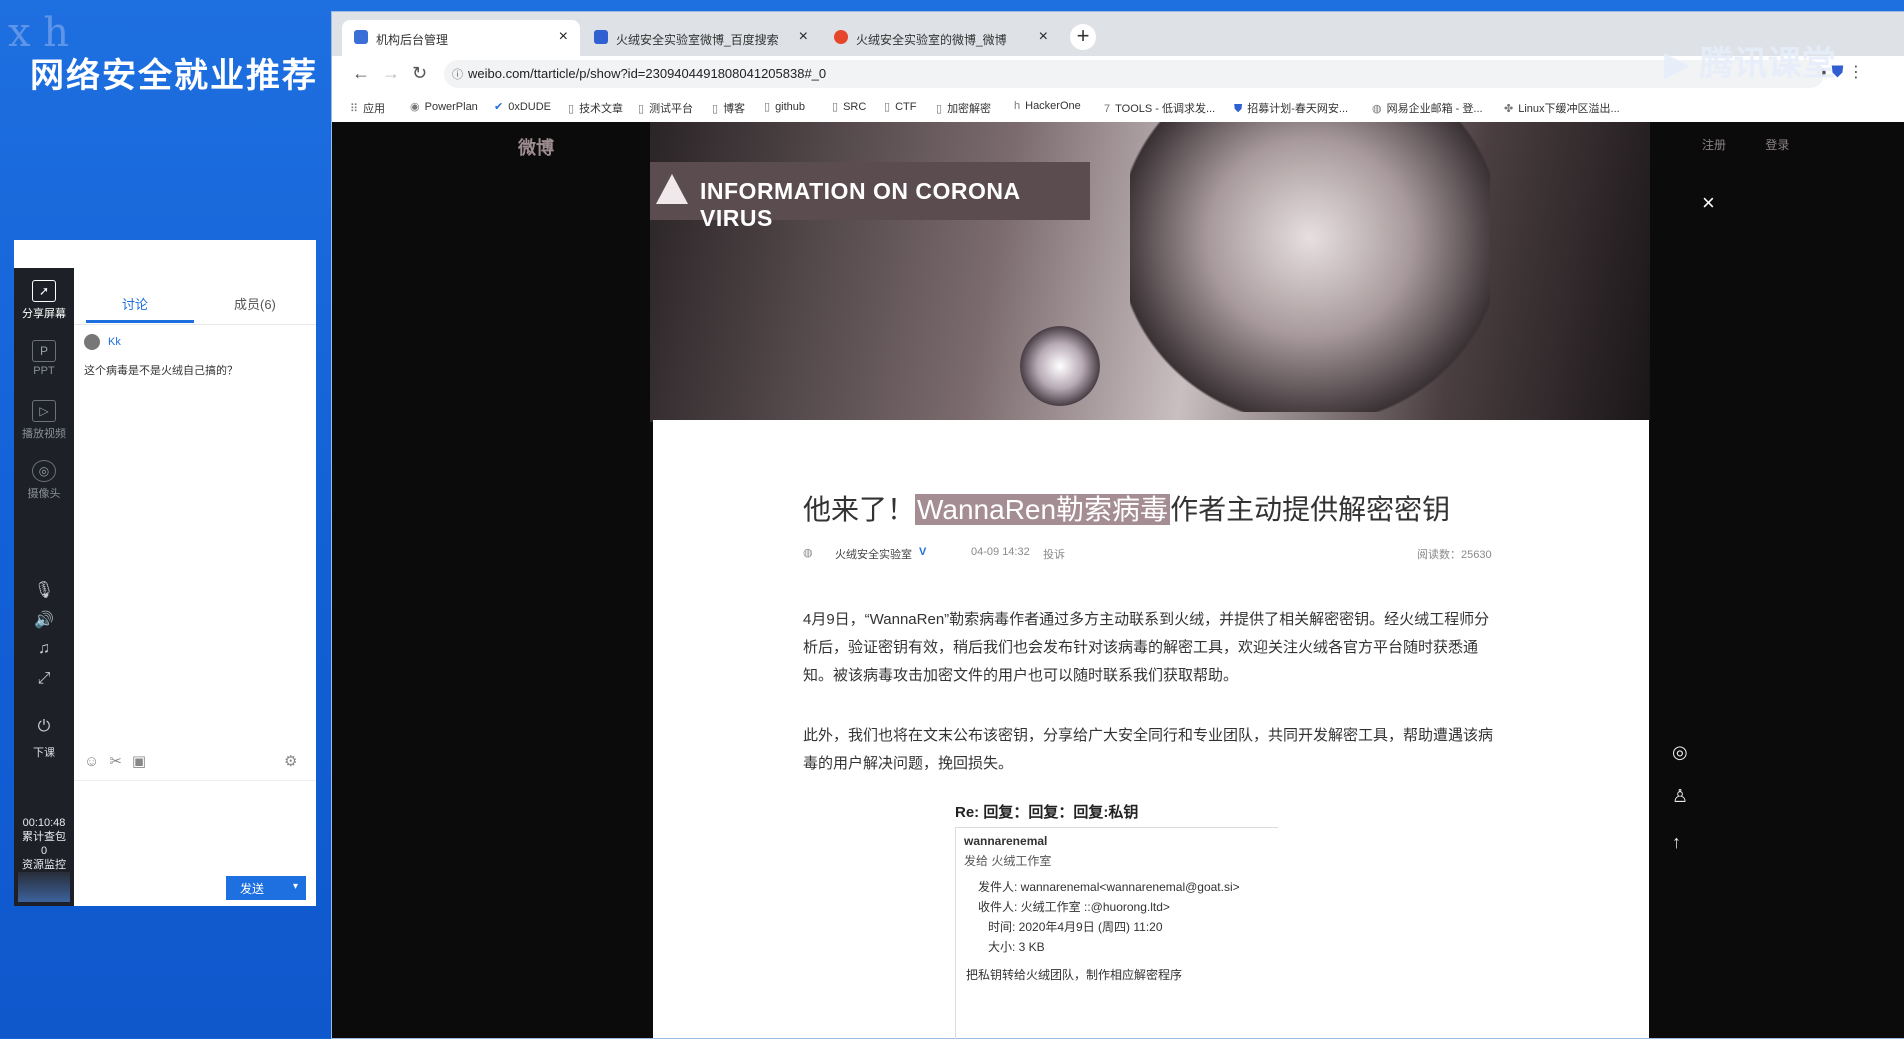 This screenshot has width=1904, height=1039. Describe the element at coordinates (44, 590) in the screenshot. I see `mic-icon: 🎙` at that location.